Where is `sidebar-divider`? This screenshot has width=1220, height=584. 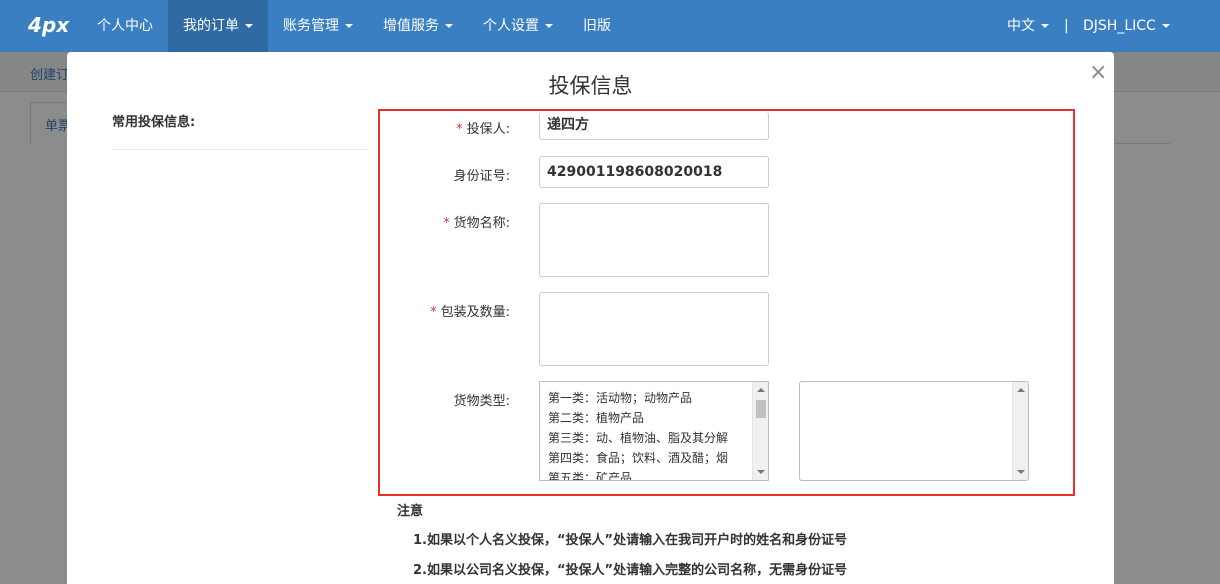
sidebar-divider is located at coordinates (240, 149).